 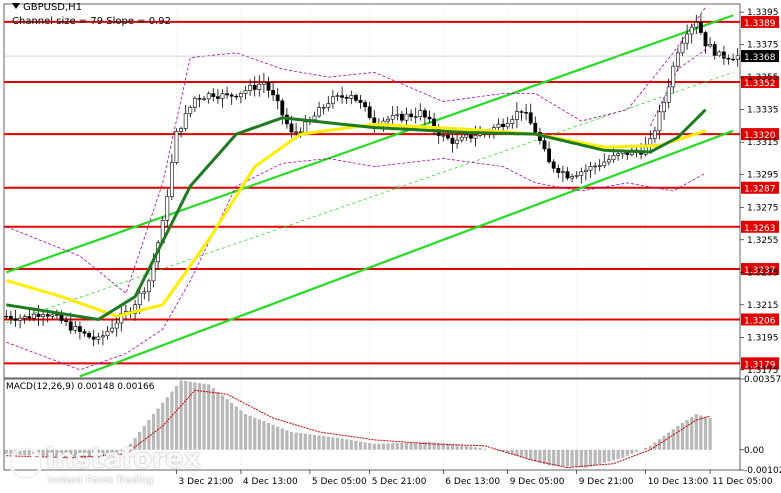 I want to click on price-tick-label: 1.3355, so click(x=763, y=78).